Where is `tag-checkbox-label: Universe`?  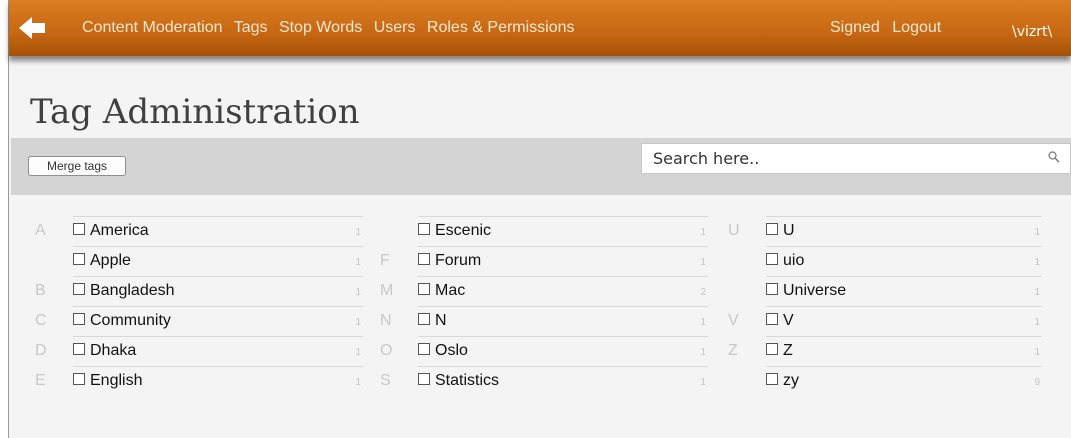 tag-checkbox-label: Universe is located at coordinates (806, 291).